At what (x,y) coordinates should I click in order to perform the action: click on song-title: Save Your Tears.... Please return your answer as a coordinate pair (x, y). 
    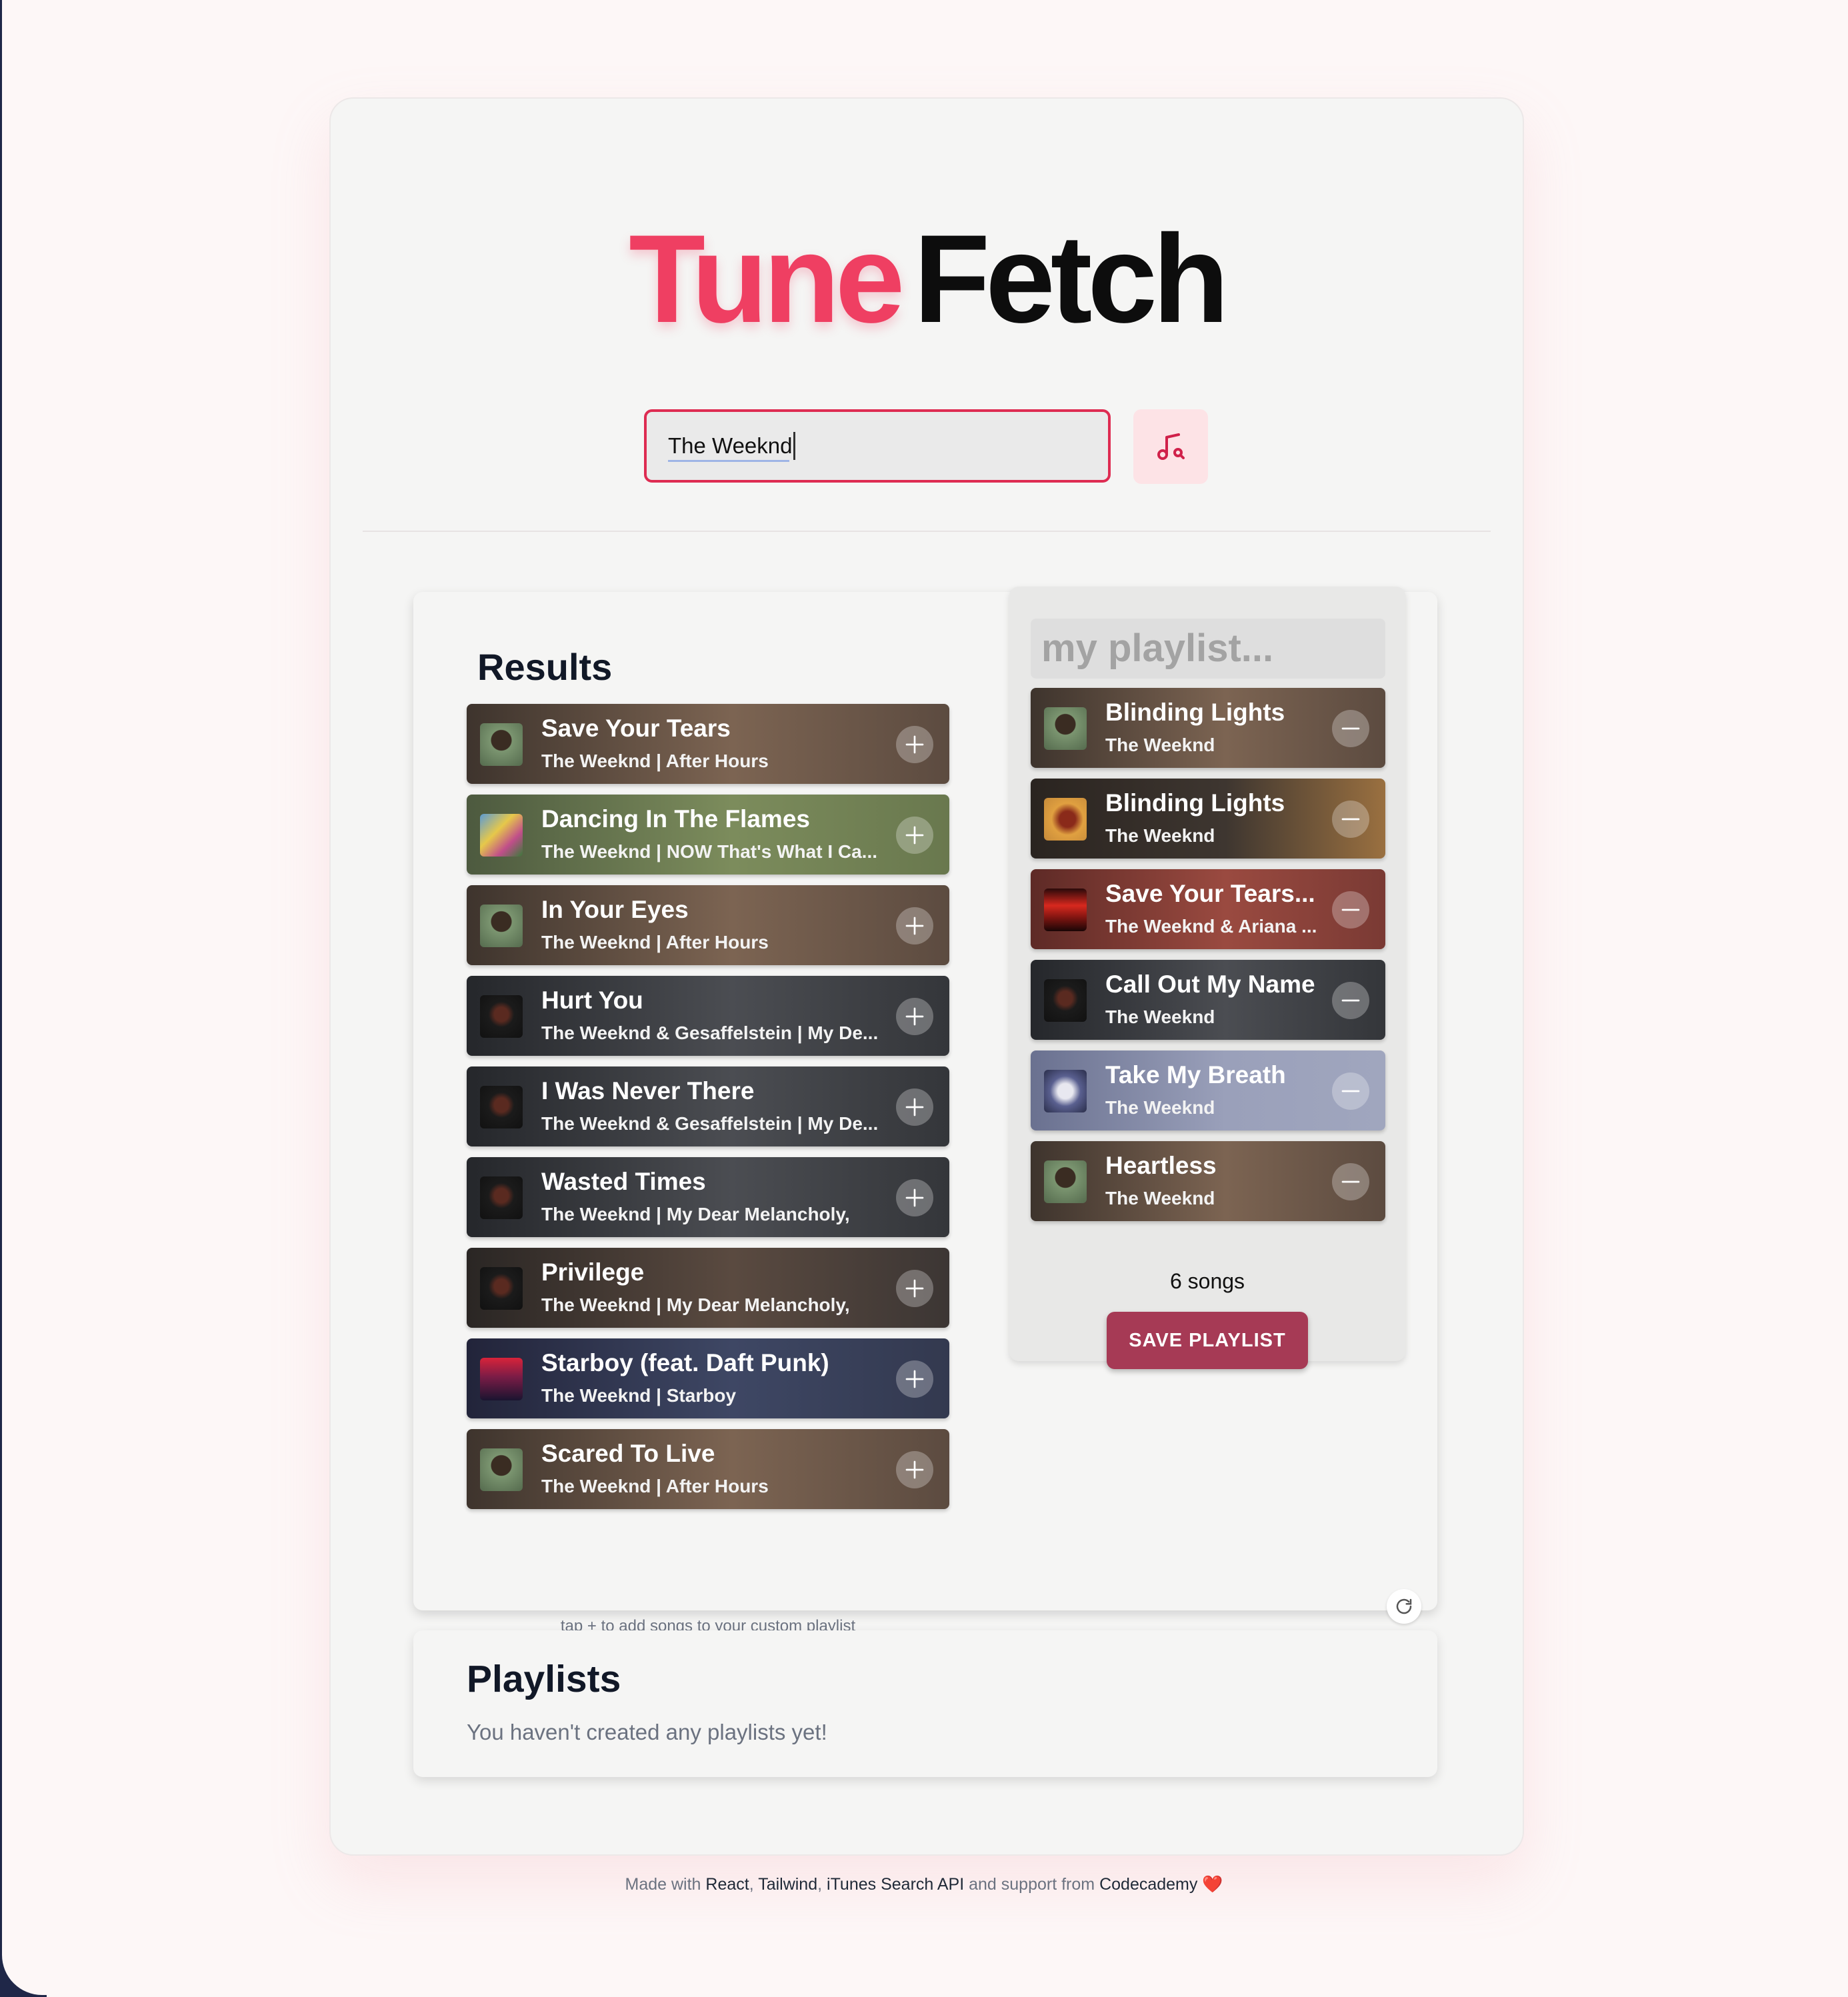
    Looking at the image, I should click on (1210, 893).